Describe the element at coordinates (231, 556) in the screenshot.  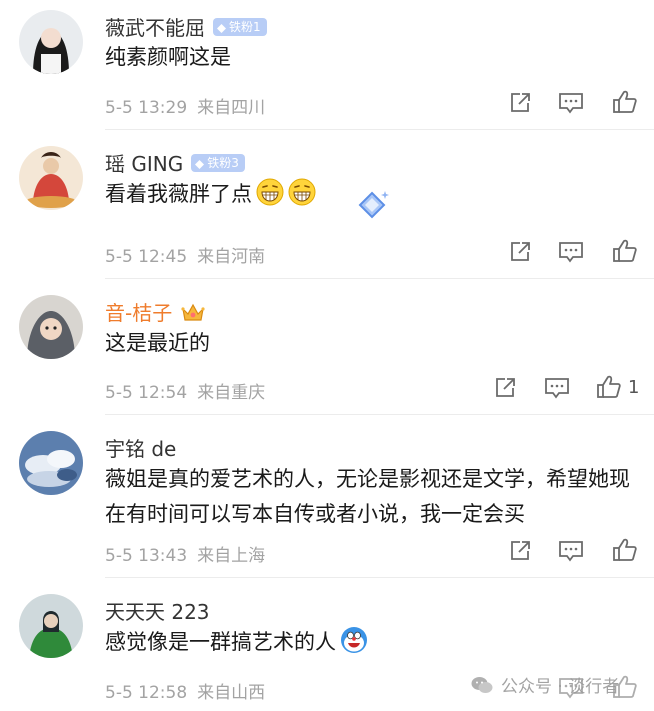
I see `comment-location: 来自上海` at that location.